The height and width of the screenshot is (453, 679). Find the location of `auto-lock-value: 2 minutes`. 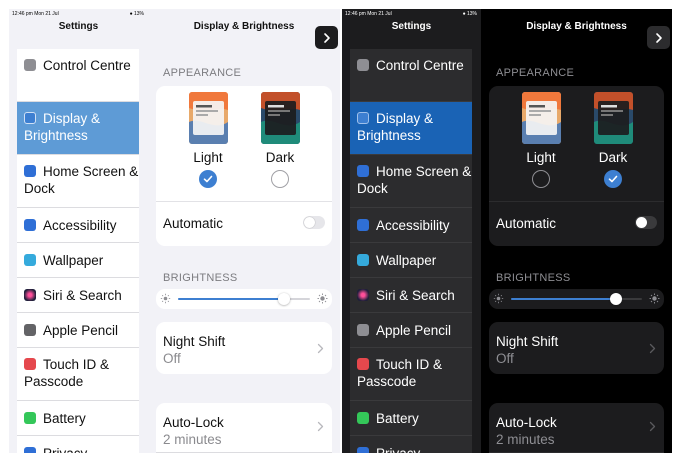

auto-lock-value: 2 minutes is located at coordinates (525, 439).